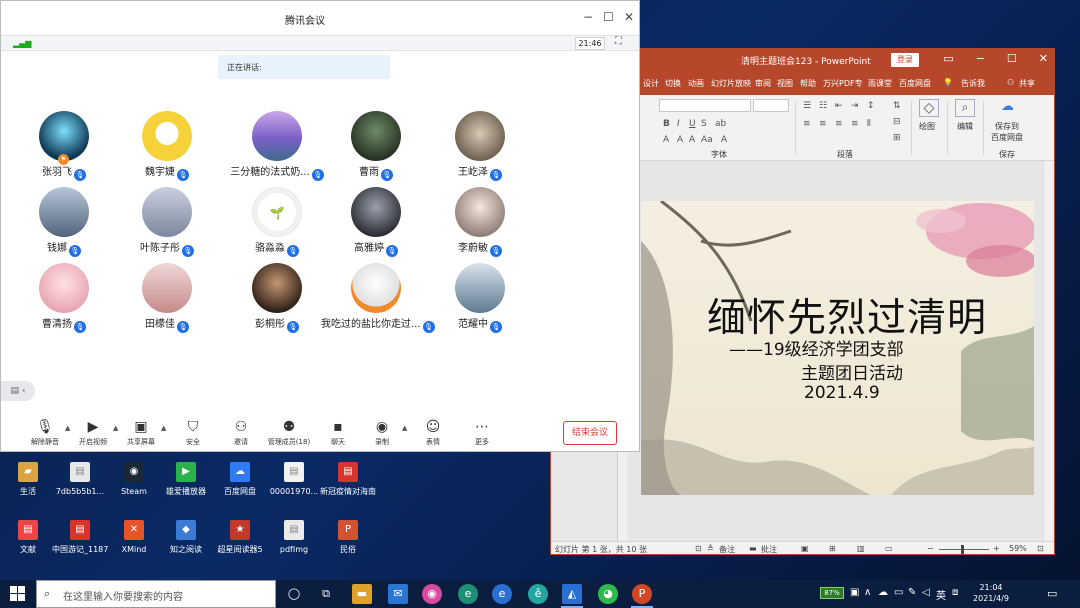 This screenshot has height=608, width=1080. What do you see at coordinates (376, 222) in the screenshot?
I see `participant-tile: 高雅婷 🎙︎` at bounding box center [376, 222].